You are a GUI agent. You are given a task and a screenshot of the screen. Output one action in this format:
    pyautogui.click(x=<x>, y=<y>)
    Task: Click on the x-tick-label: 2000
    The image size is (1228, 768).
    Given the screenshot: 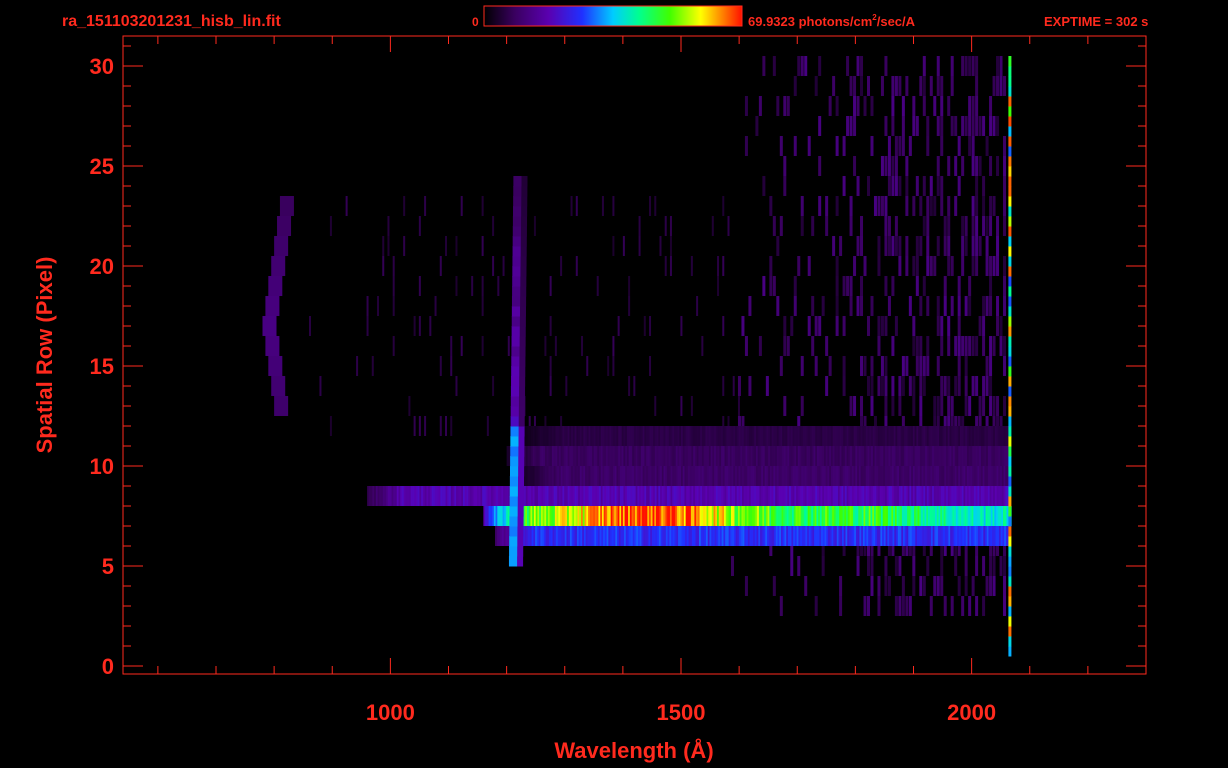 What is the action you would take?
    pyautogui.click(x=971, y=712)
    